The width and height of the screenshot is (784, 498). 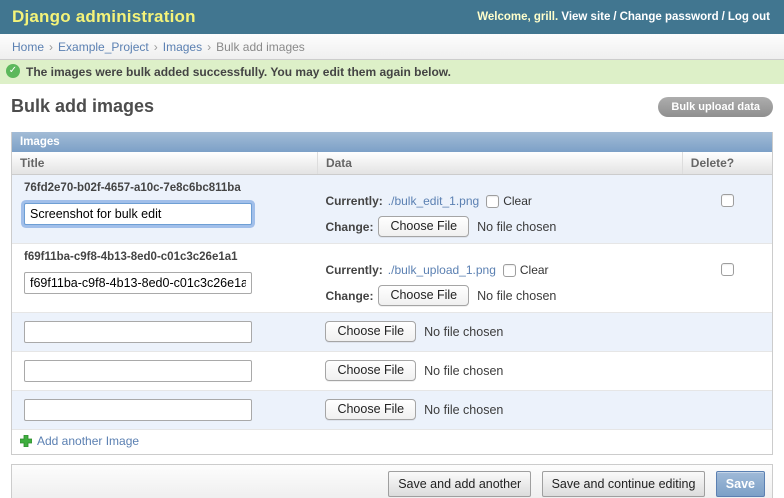 I want to click on add-another-image-link: Add another Image, so click(x=79, y=441).